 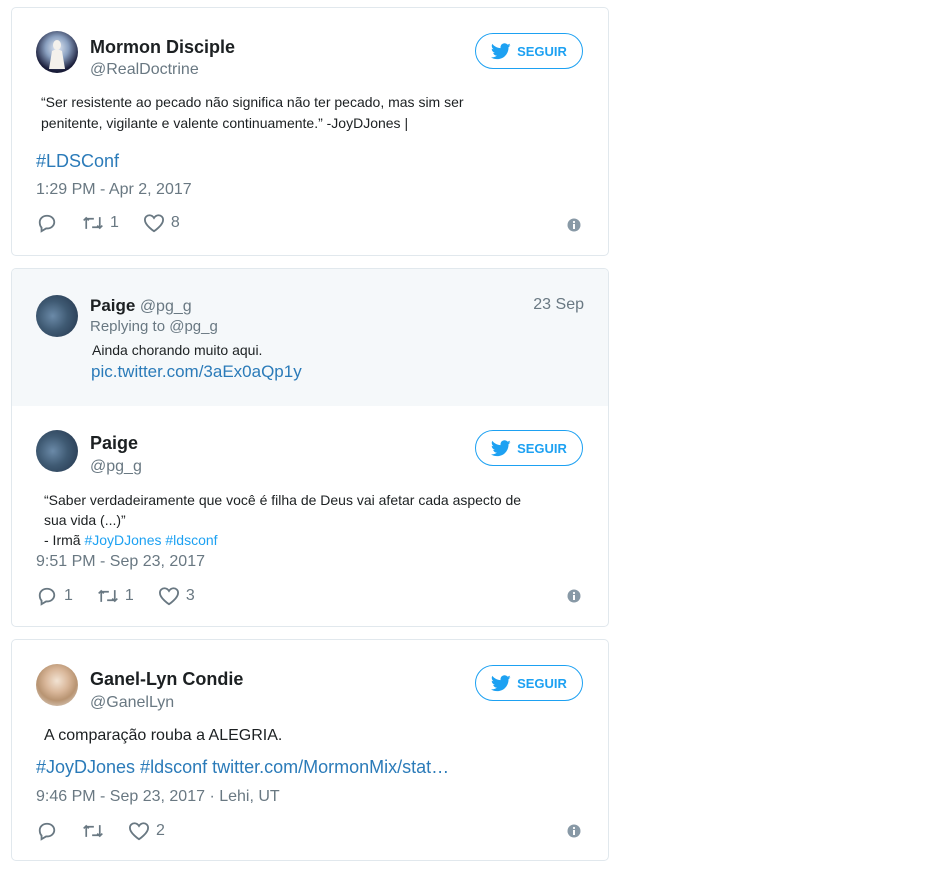 I want to click on timestamp: 1:29 PM - Apr 2, 2017, so click(x=114, y=190).